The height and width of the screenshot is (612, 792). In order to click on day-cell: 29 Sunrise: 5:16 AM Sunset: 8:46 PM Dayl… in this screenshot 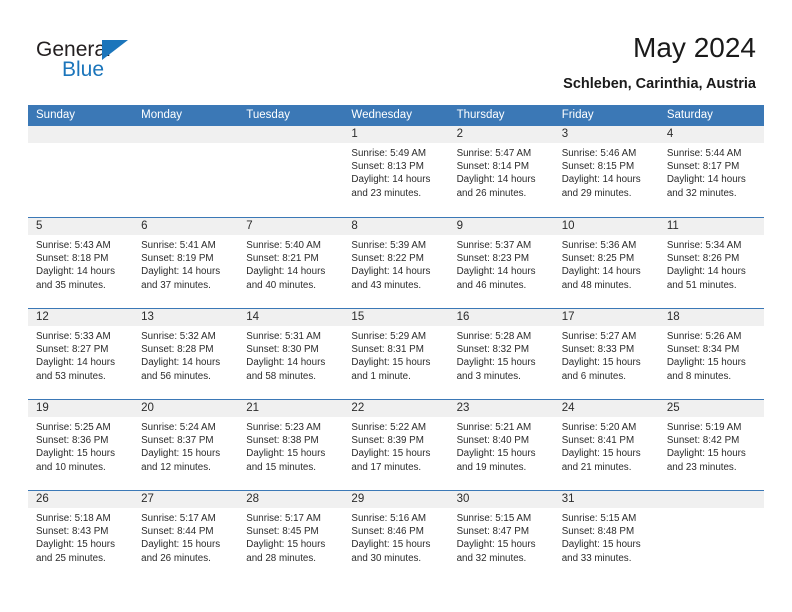, I will do `click(396, 536)`.